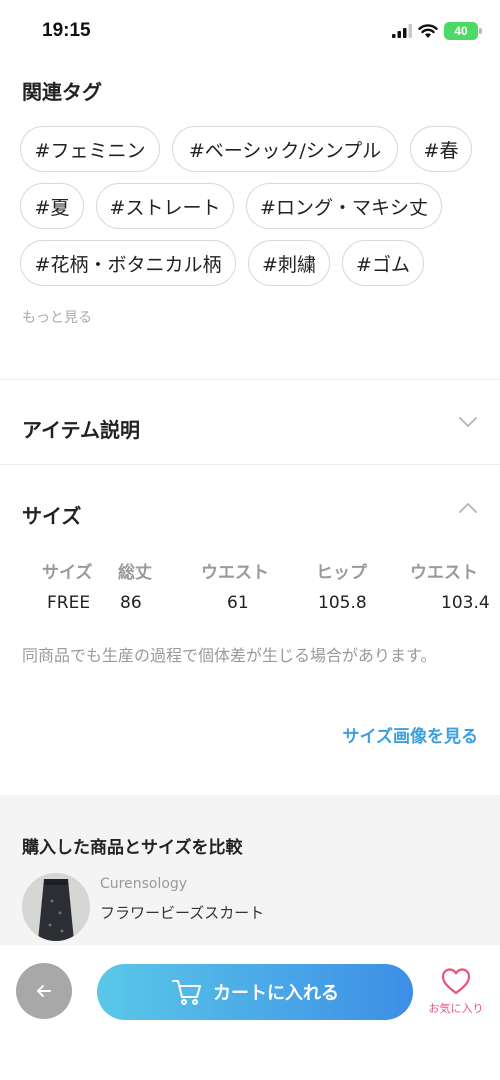  I want to click on size-section-header: サイズ, so click(250, 505).